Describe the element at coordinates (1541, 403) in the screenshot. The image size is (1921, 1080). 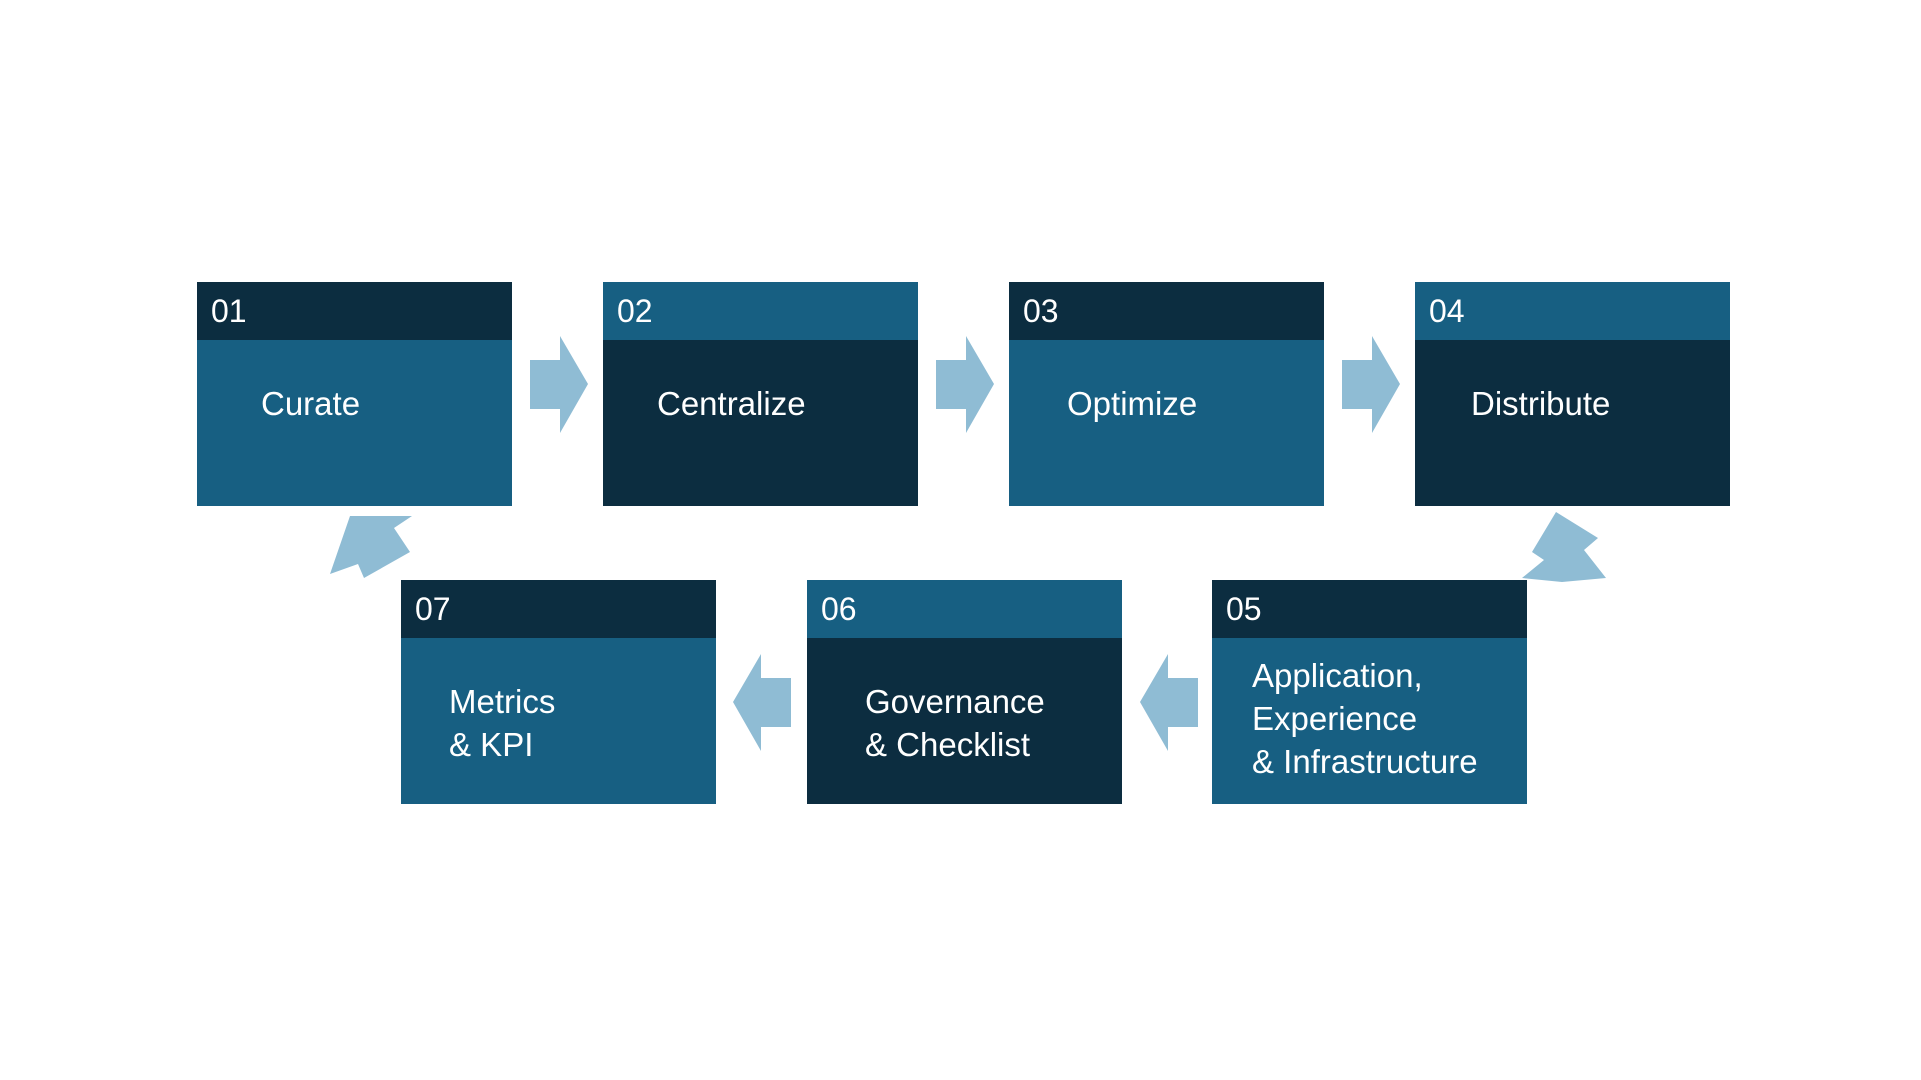
I see `step-label: Distribute` at that location.